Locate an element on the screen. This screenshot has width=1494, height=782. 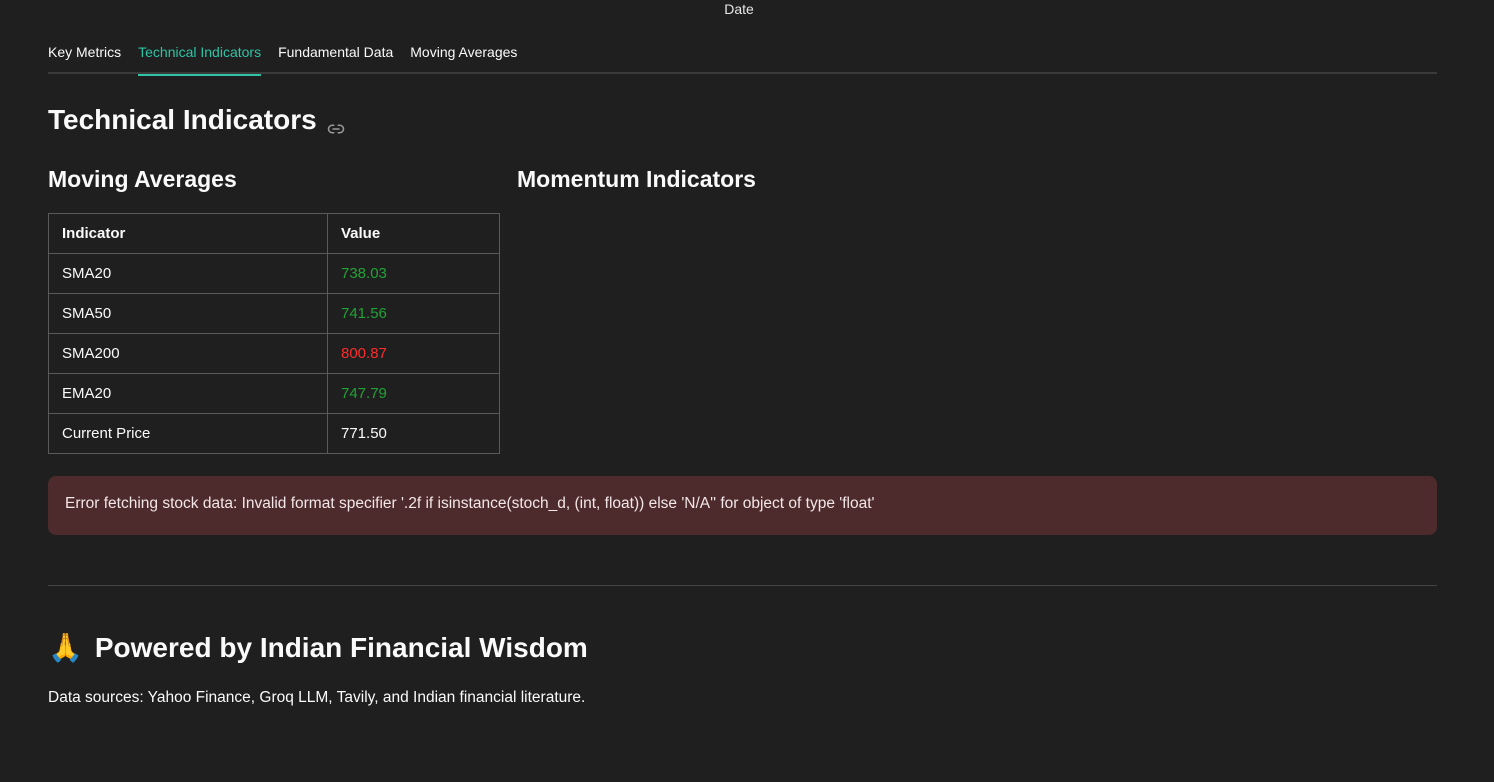
tab-moving-averages: Moving Averages is located at coordinates (463, 56).